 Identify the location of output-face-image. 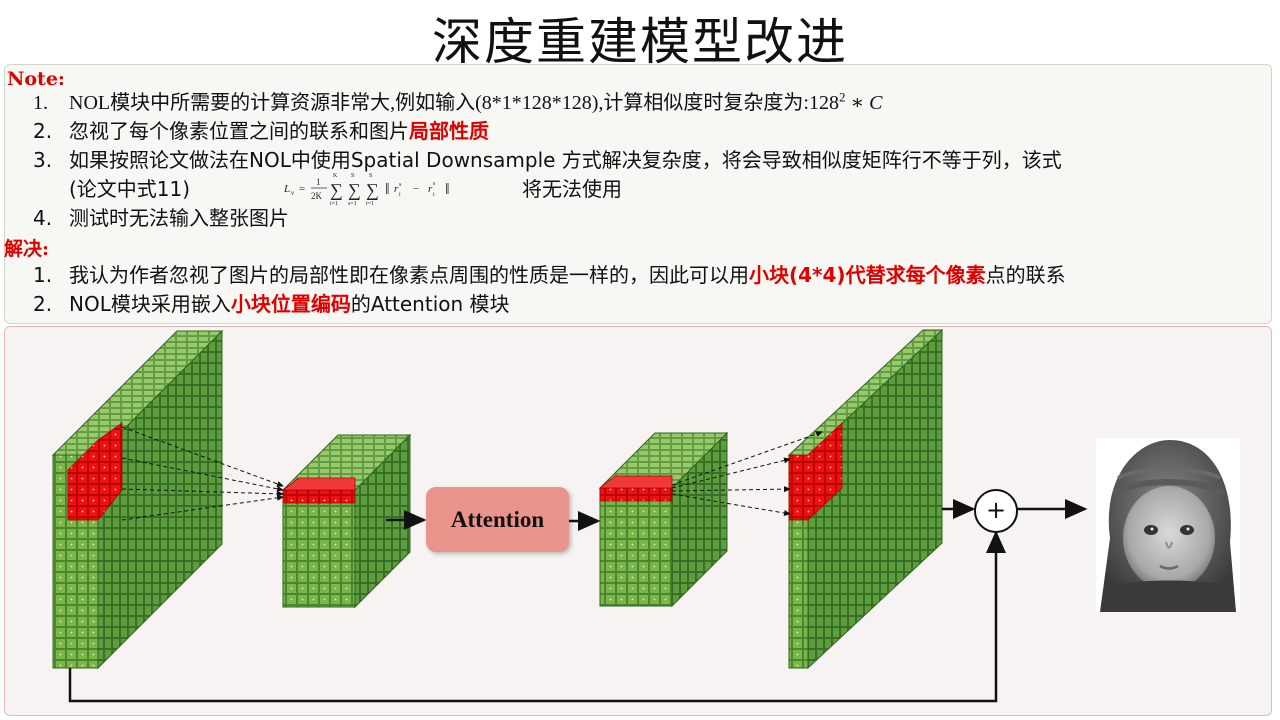
(1168, 525).